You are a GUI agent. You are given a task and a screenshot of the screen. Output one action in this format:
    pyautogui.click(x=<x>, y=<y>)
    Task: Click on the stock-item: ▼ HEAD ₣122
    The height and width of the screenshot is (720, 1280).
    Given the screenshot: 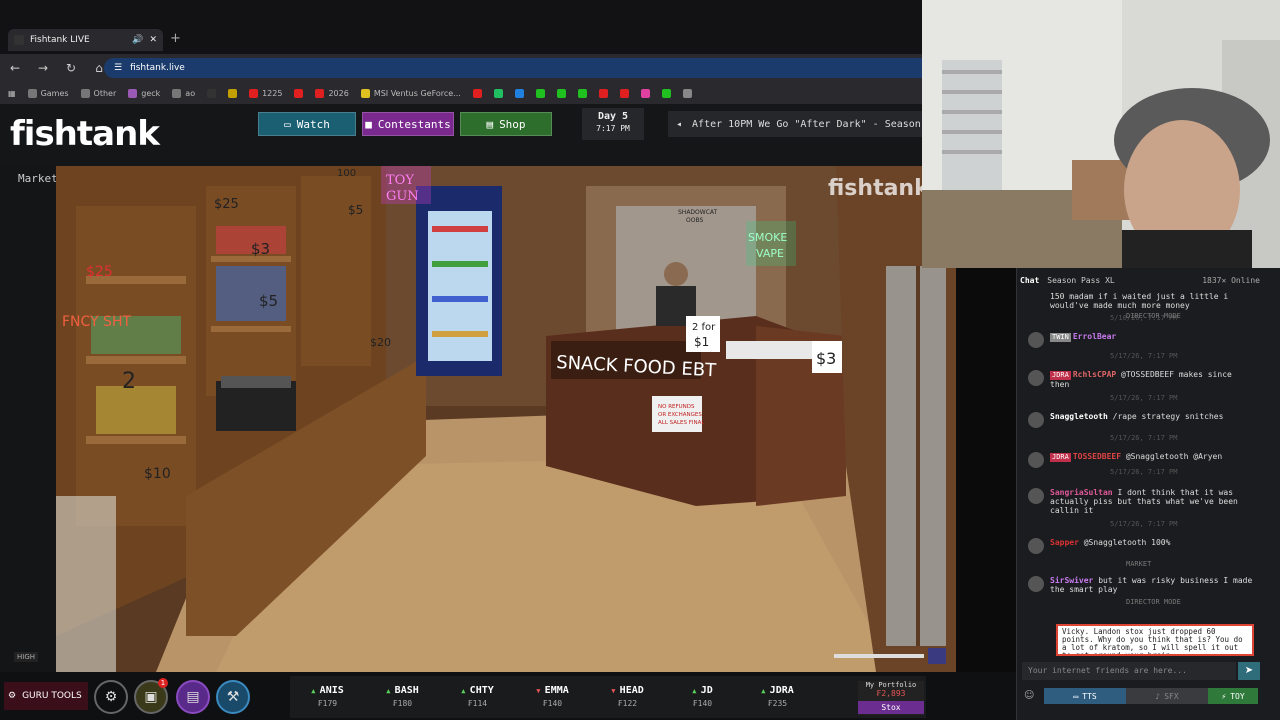 What is the action you would take?
    pyautogui.click(x=627, y=697)
    